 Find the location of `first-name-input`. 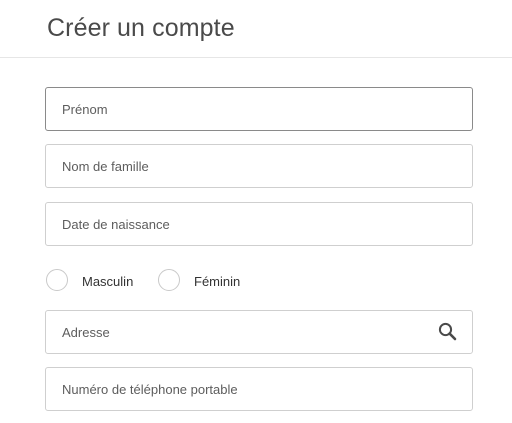

first-name-input is located at coordinates (259, 109).